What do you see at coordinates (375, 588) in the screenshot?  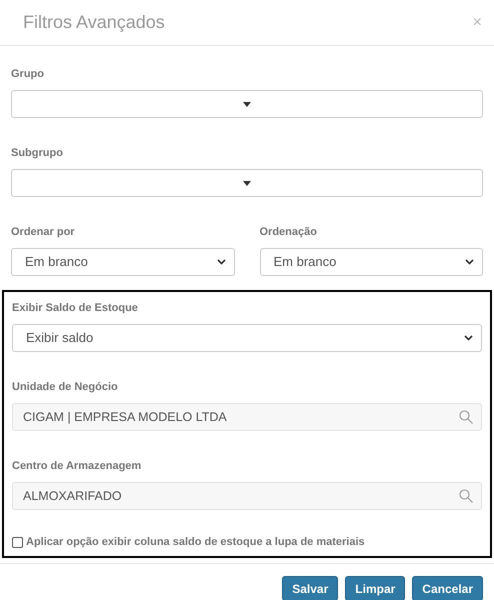 I see `action-button: Limpar` at bounding box center [375, 588].